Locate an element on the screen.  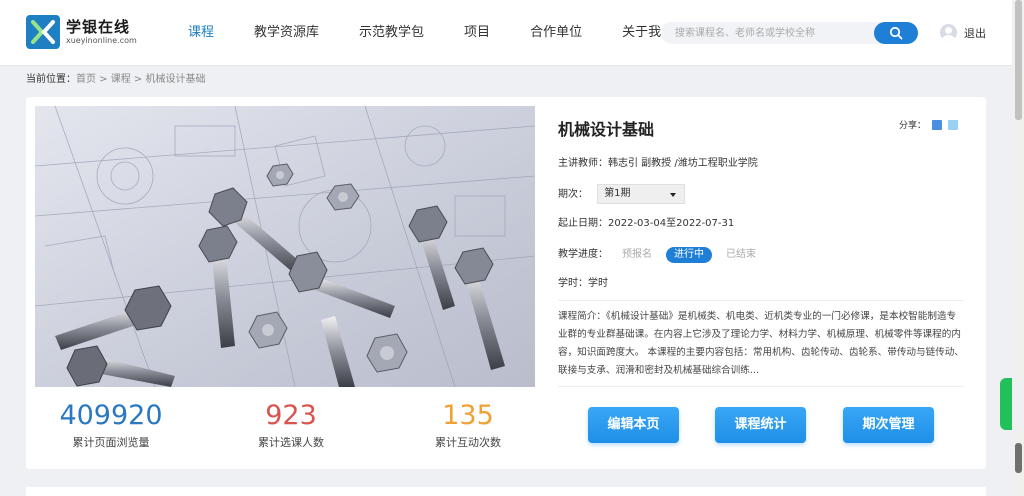
search-box is located at coordinates (789, 33).